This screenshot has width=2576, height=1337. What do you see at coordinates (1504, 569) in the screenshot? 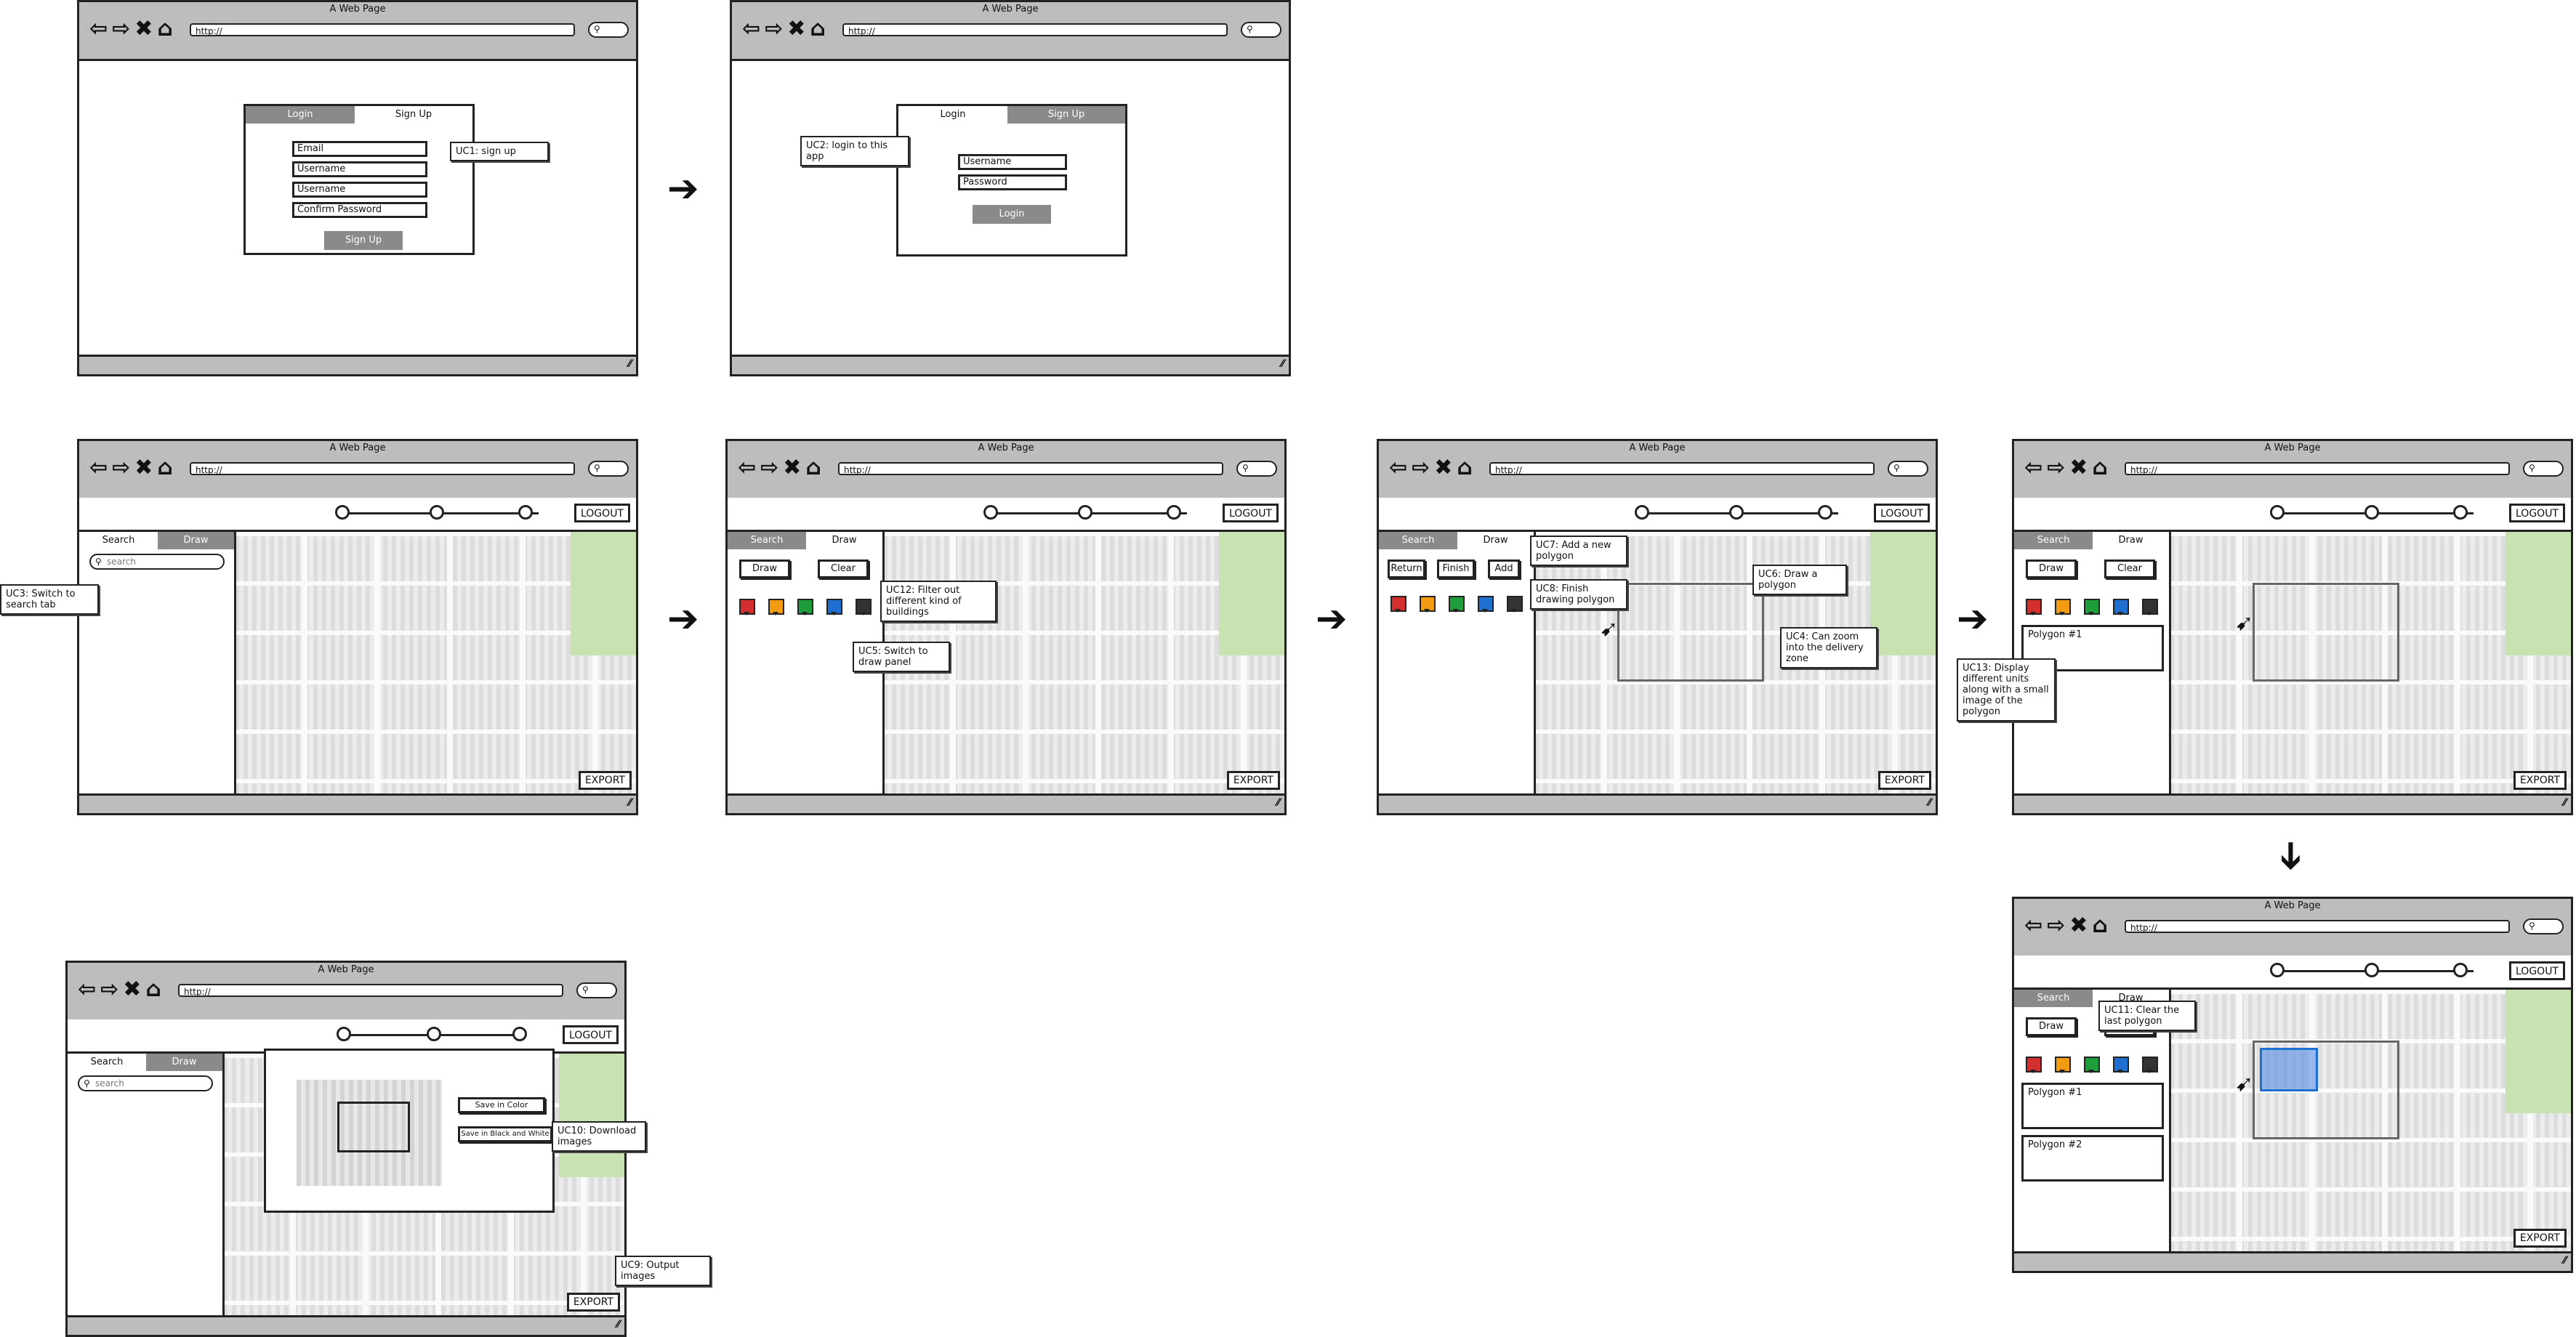
I see `add-button: Add` at bounding box center [1504, 569].